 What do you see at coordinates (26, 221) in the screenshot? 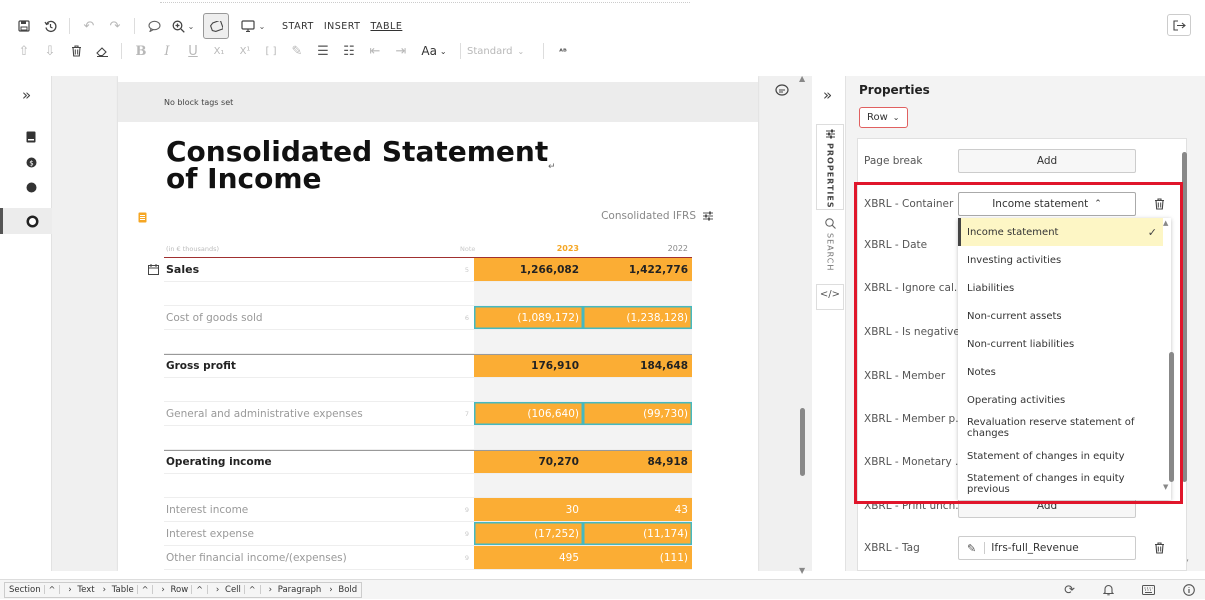
I see `rail-item-record` at bounding box center [26, 221].